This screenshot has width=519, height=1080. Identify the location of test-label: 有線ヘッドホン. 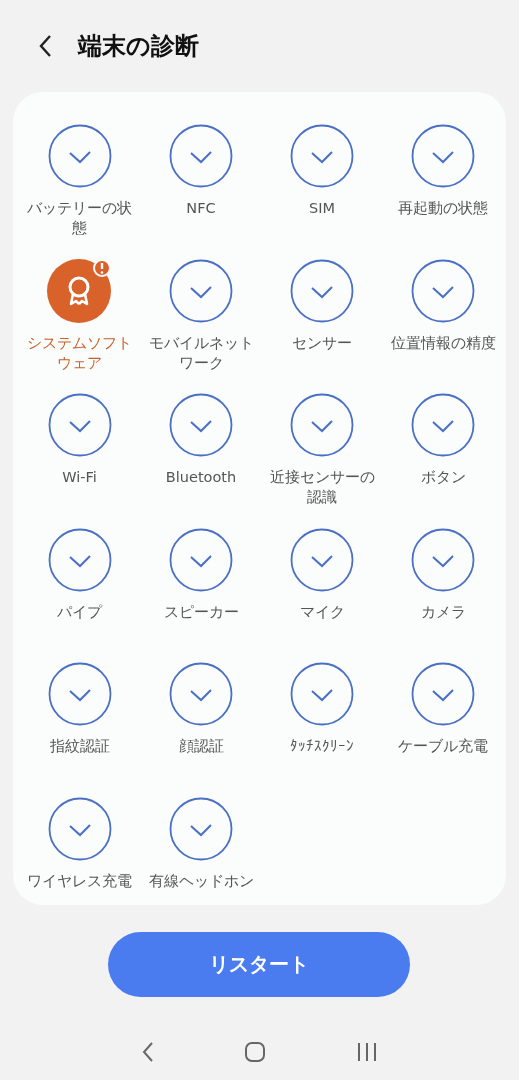
(201, 881).